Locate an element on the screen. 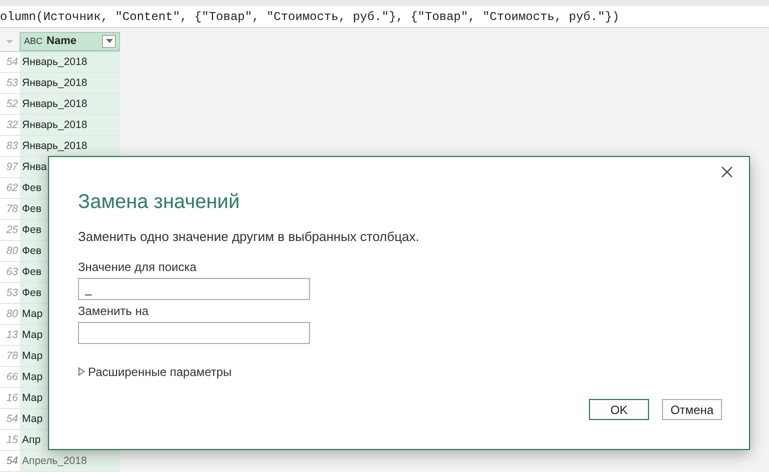 This screenshot has width=769, height=472. row-number: 15 is located at coordinates (12, 440).